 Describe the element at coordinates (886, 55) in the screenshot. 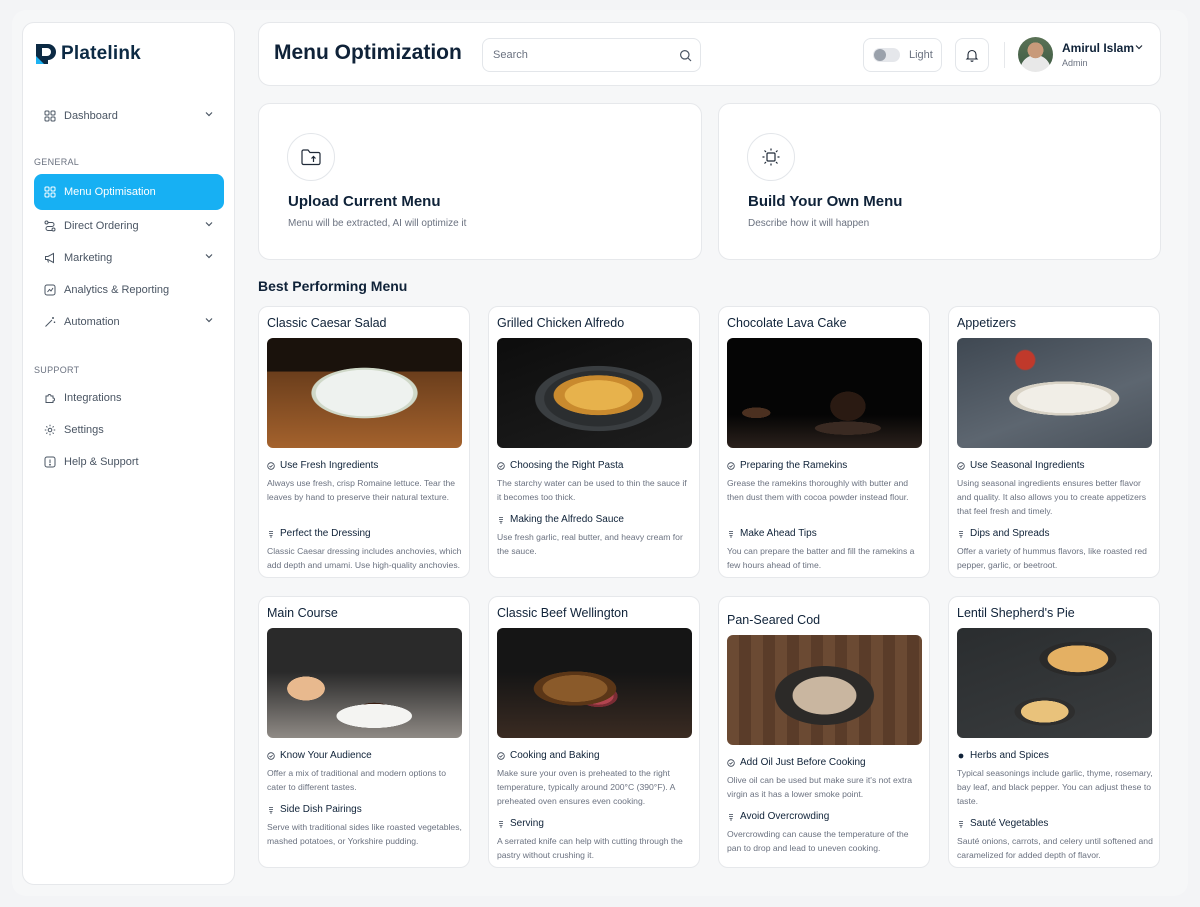

I see `theme-switch` at that location.